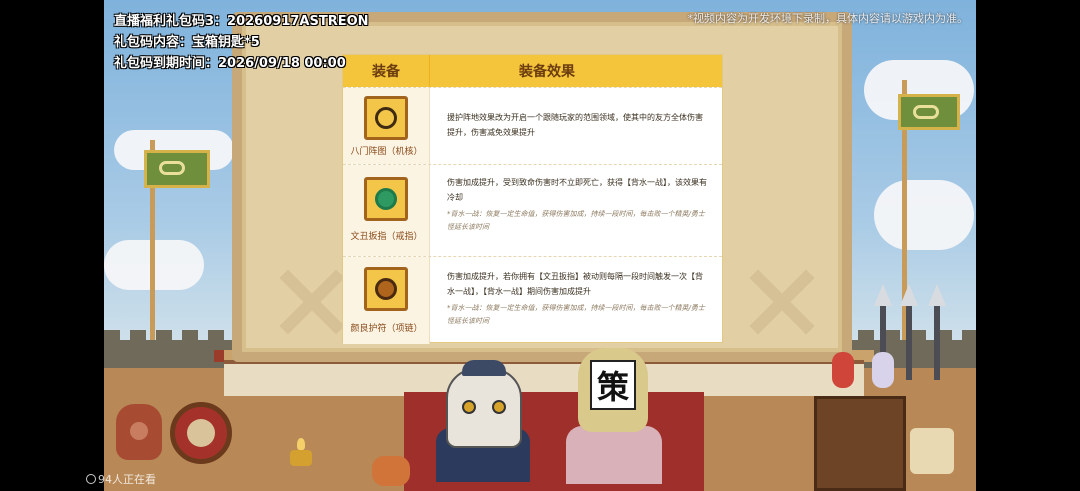 This screenshot has height=491, width=1080. Describe the element at coordinates (828, 18) in the screenshot. I see `disclaimer-text: *视频内容为开发环境下录制，具体内容请以游戏内为准。` at that location.